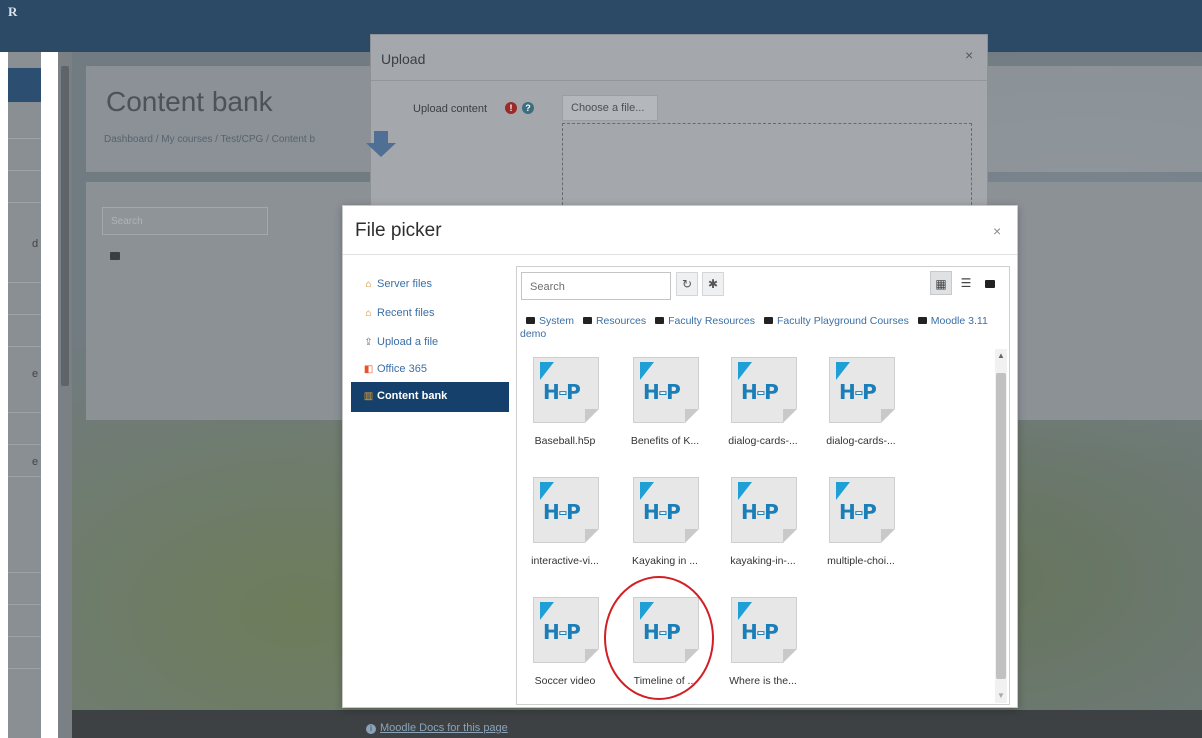 The image size is (1202, 738). What do you see at coordinates (185, 221) in the screenshot?
I see `content-bank-search-input: Search` at bounding box center [185, 221].